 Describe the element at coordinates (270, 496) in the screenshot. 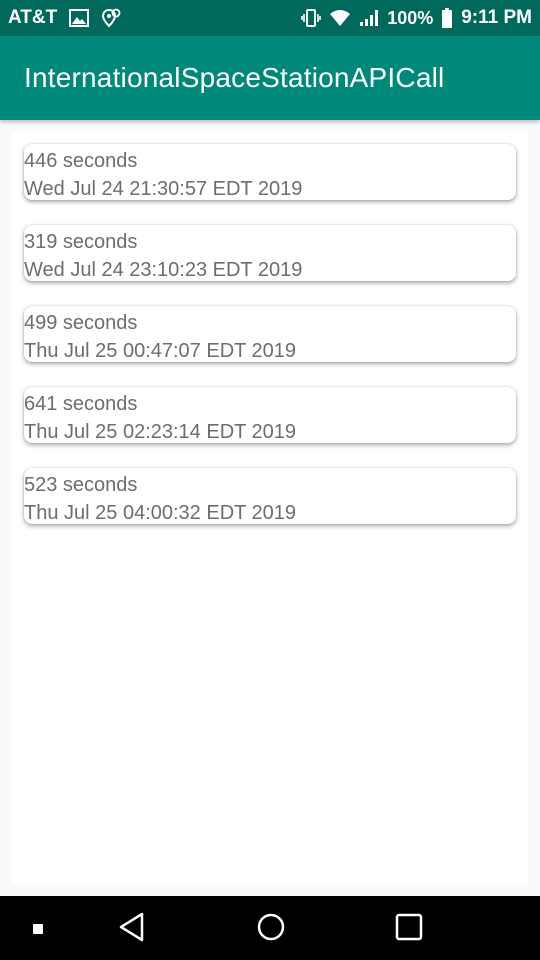

I see `list-item: 523 seconds Thu Jul 25 04:00:32 EDT 2019` at that location.